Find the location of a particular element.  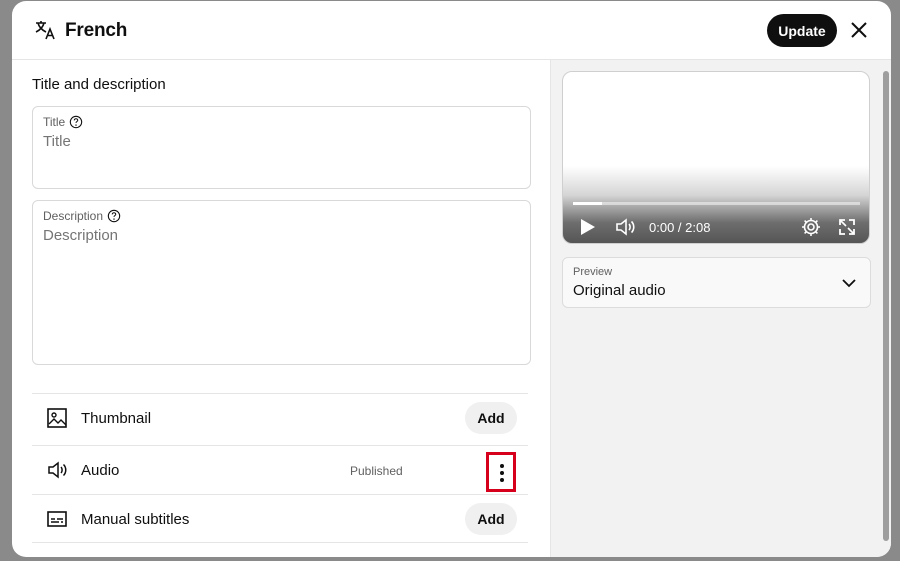

preview-select: Preview Original audio is located at coordinates (716, 282).